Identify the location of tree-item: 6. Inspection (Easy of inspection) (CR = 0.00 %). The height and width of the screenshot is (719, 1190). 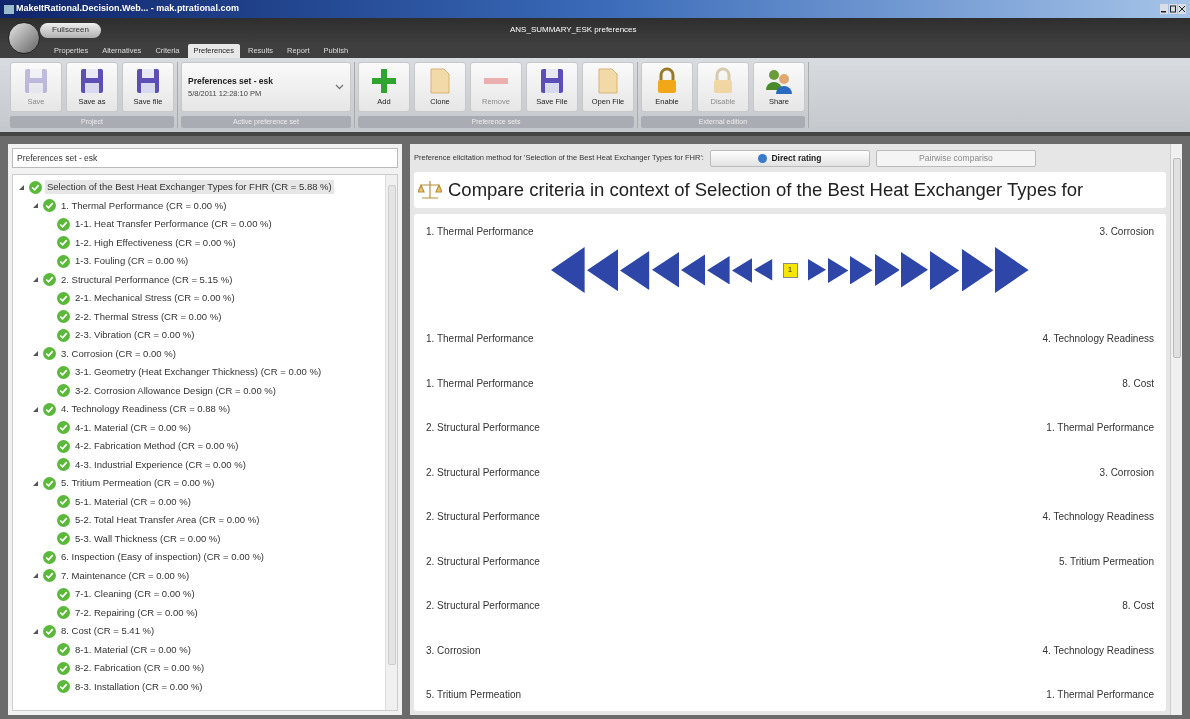
(163, 557).